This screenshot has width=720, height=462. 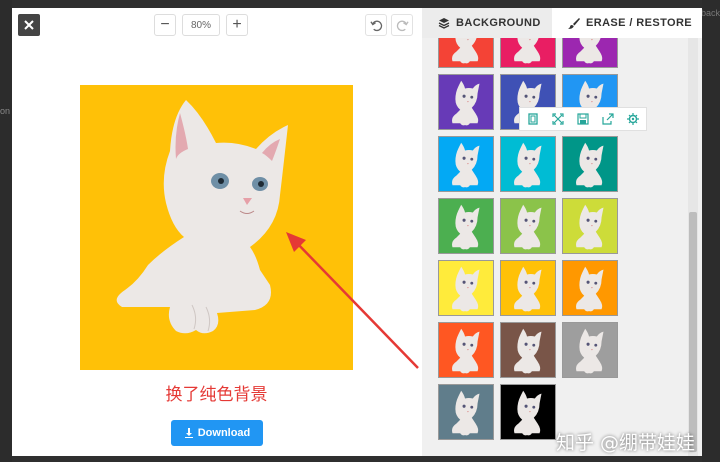 I want to click on redo-button, so click(x=402, y=25).